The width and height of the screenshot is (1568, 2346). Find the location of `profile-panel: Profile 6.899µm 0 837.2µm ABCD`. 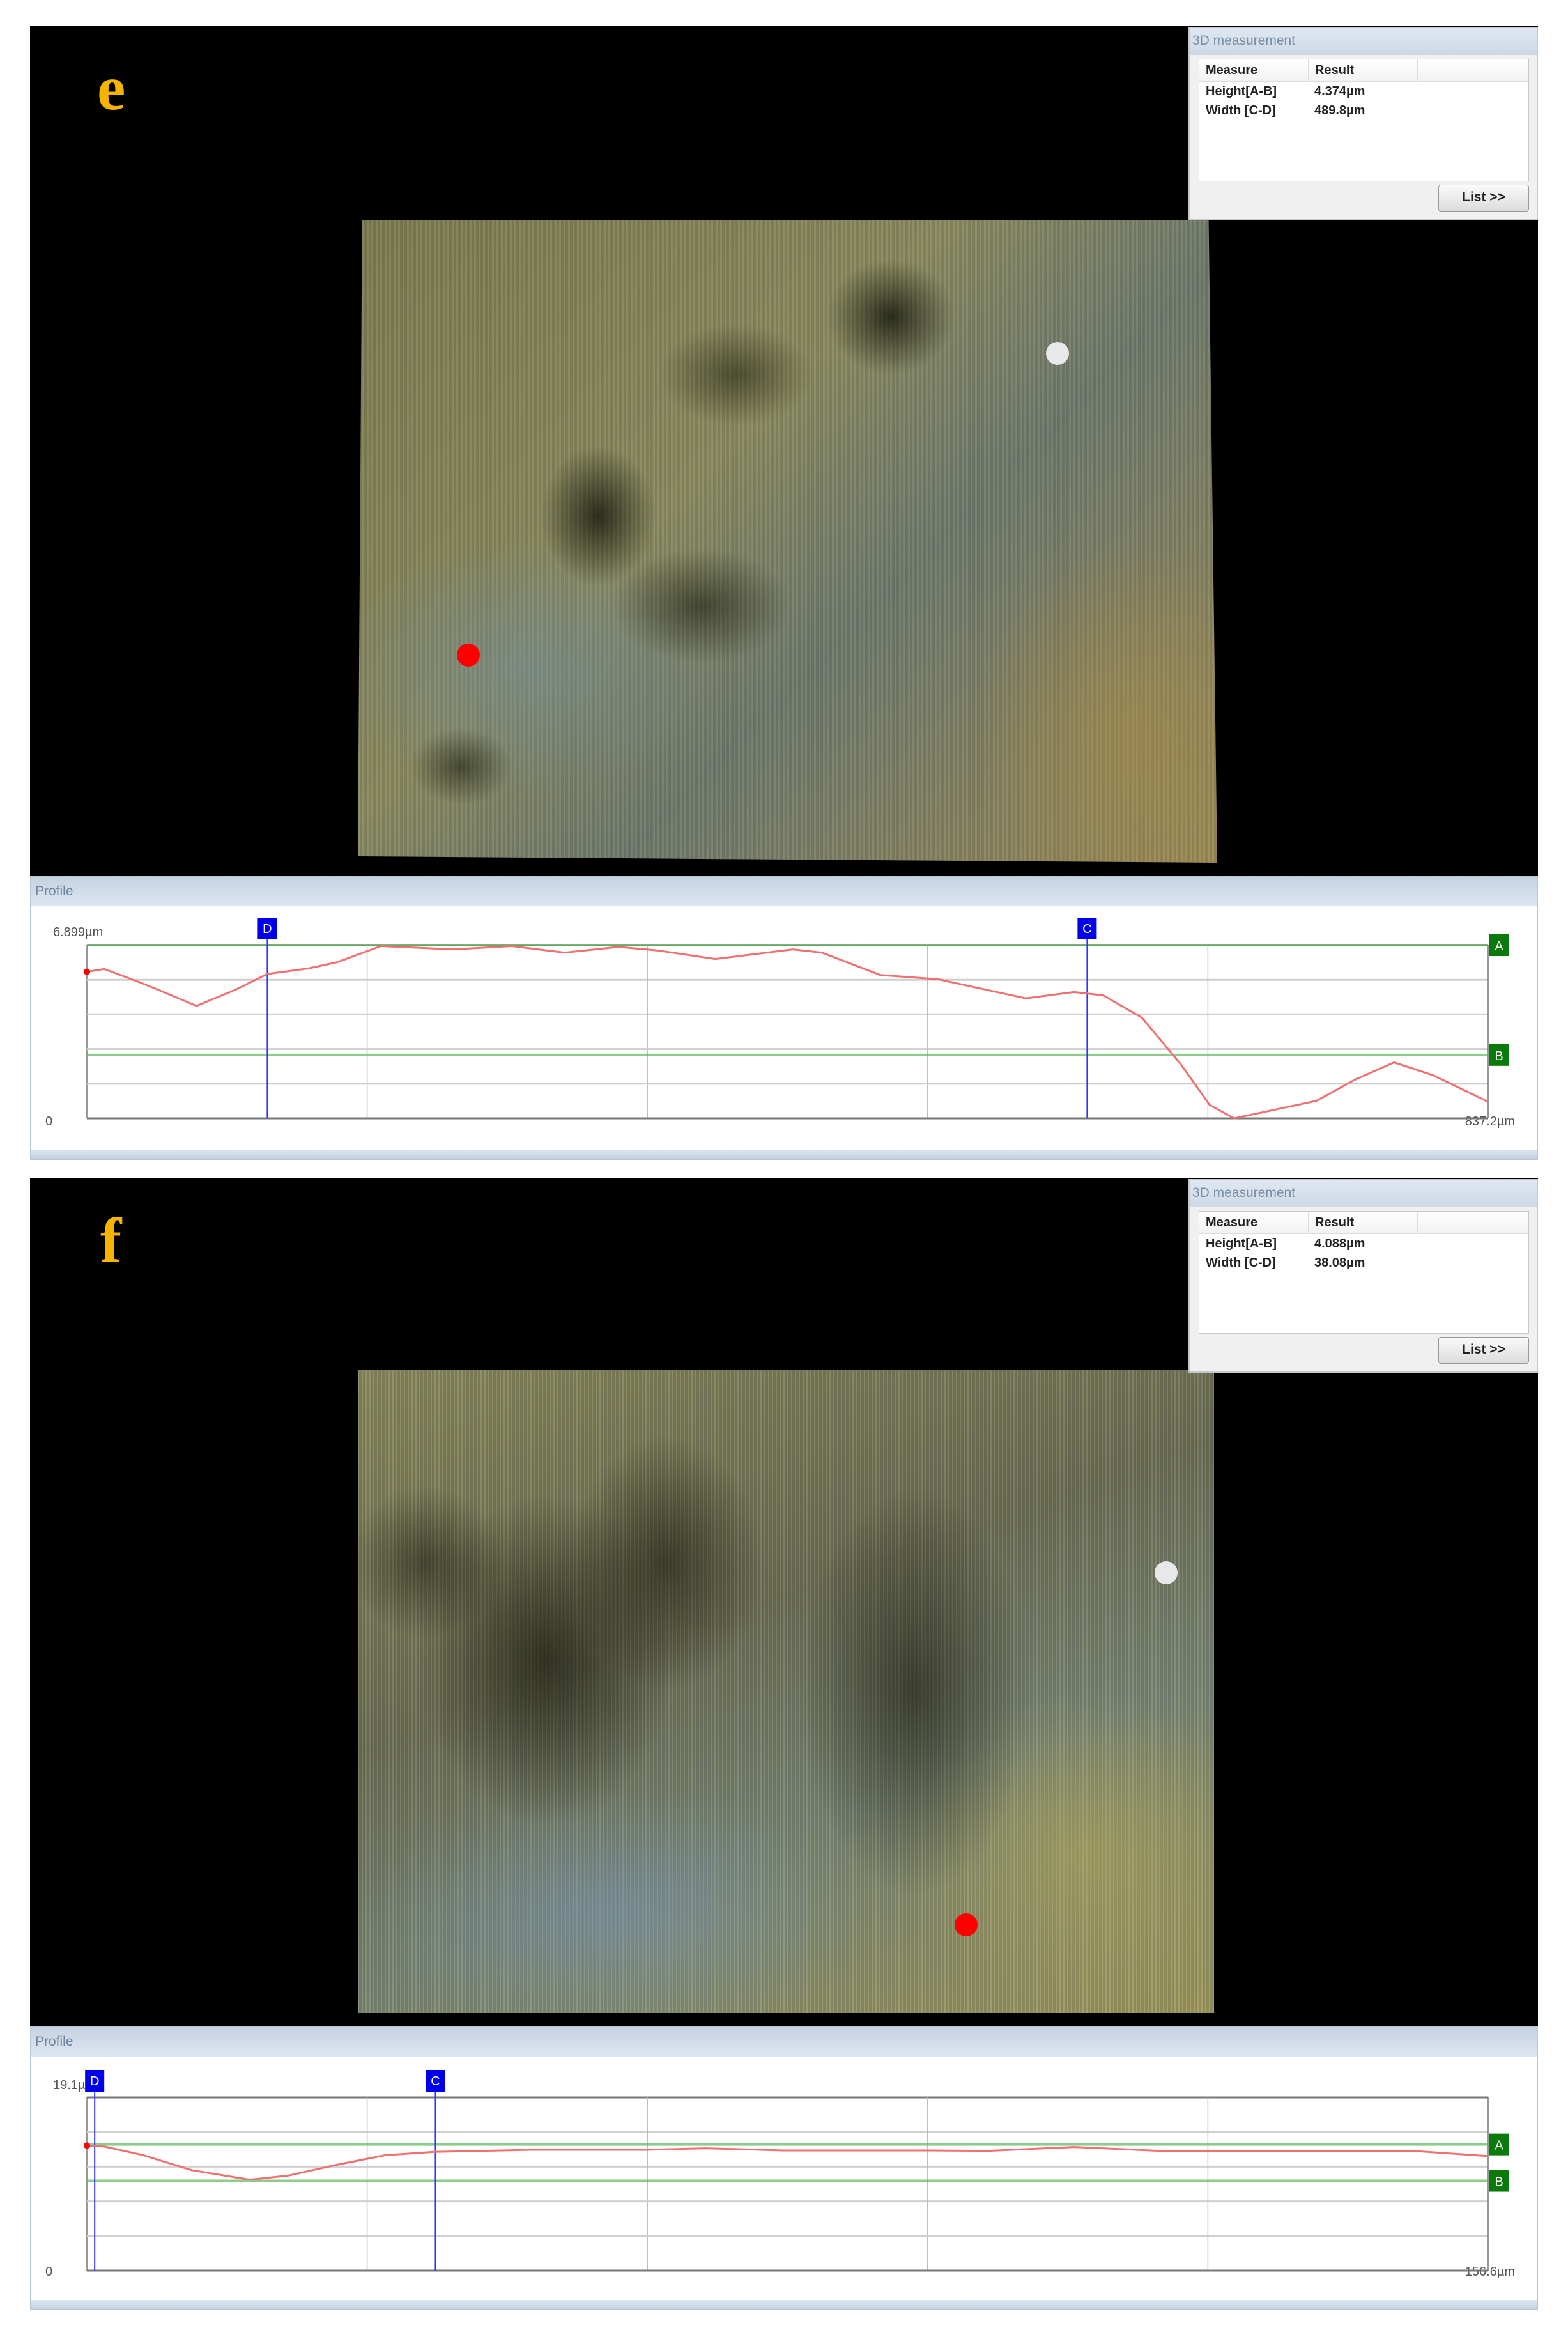

profile-panel: Profile 6.899µm 0 837.2µm ABCD is located at coordinates (784, 1018).